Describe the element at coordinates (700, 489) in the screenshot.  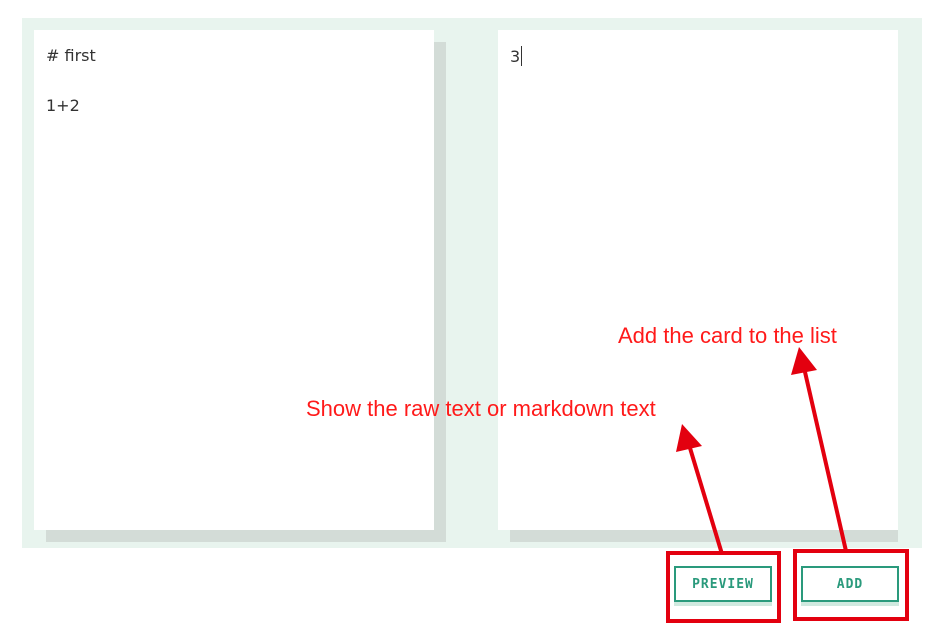
I see `preview-arrow` at that location.